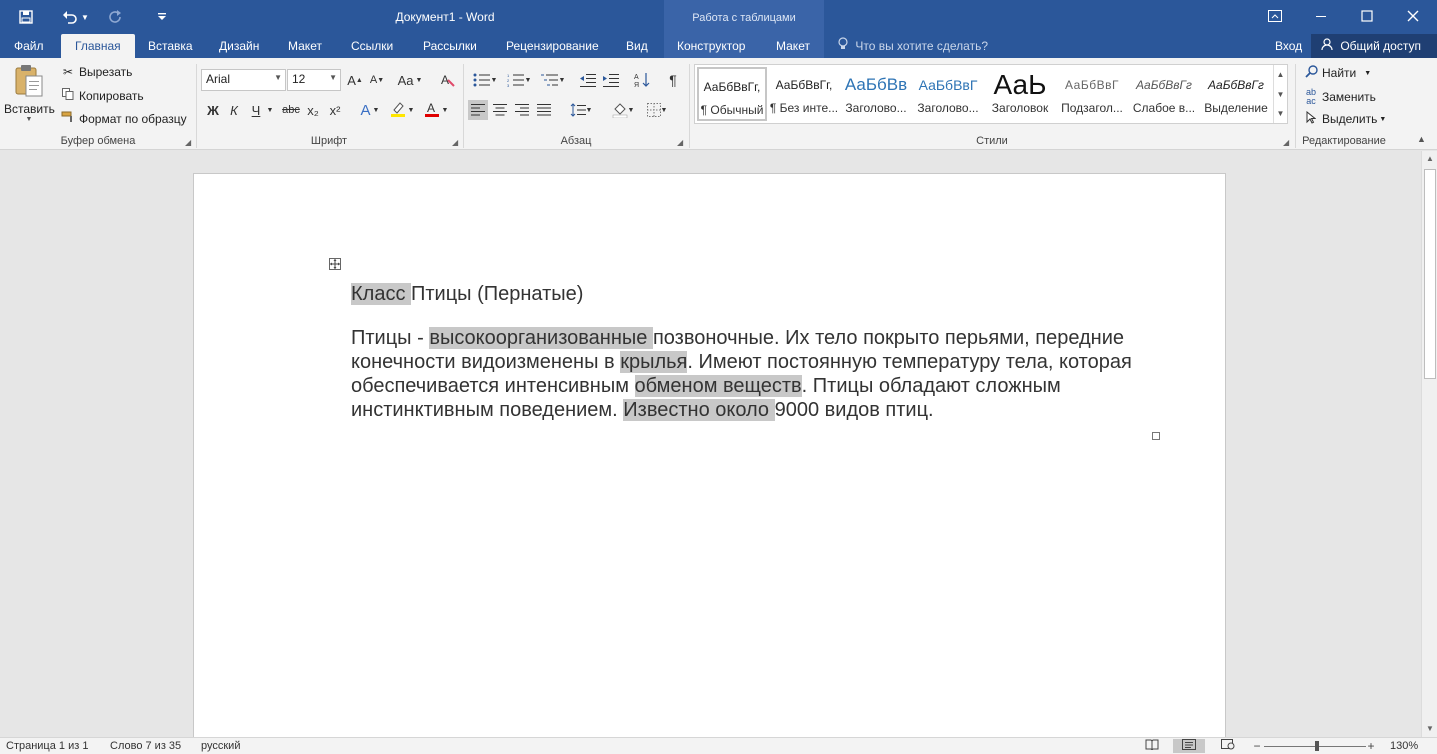 This screenshot has width=1437, height=754. I want to click on select-button: Выделить ▼, so click(1345, 118).